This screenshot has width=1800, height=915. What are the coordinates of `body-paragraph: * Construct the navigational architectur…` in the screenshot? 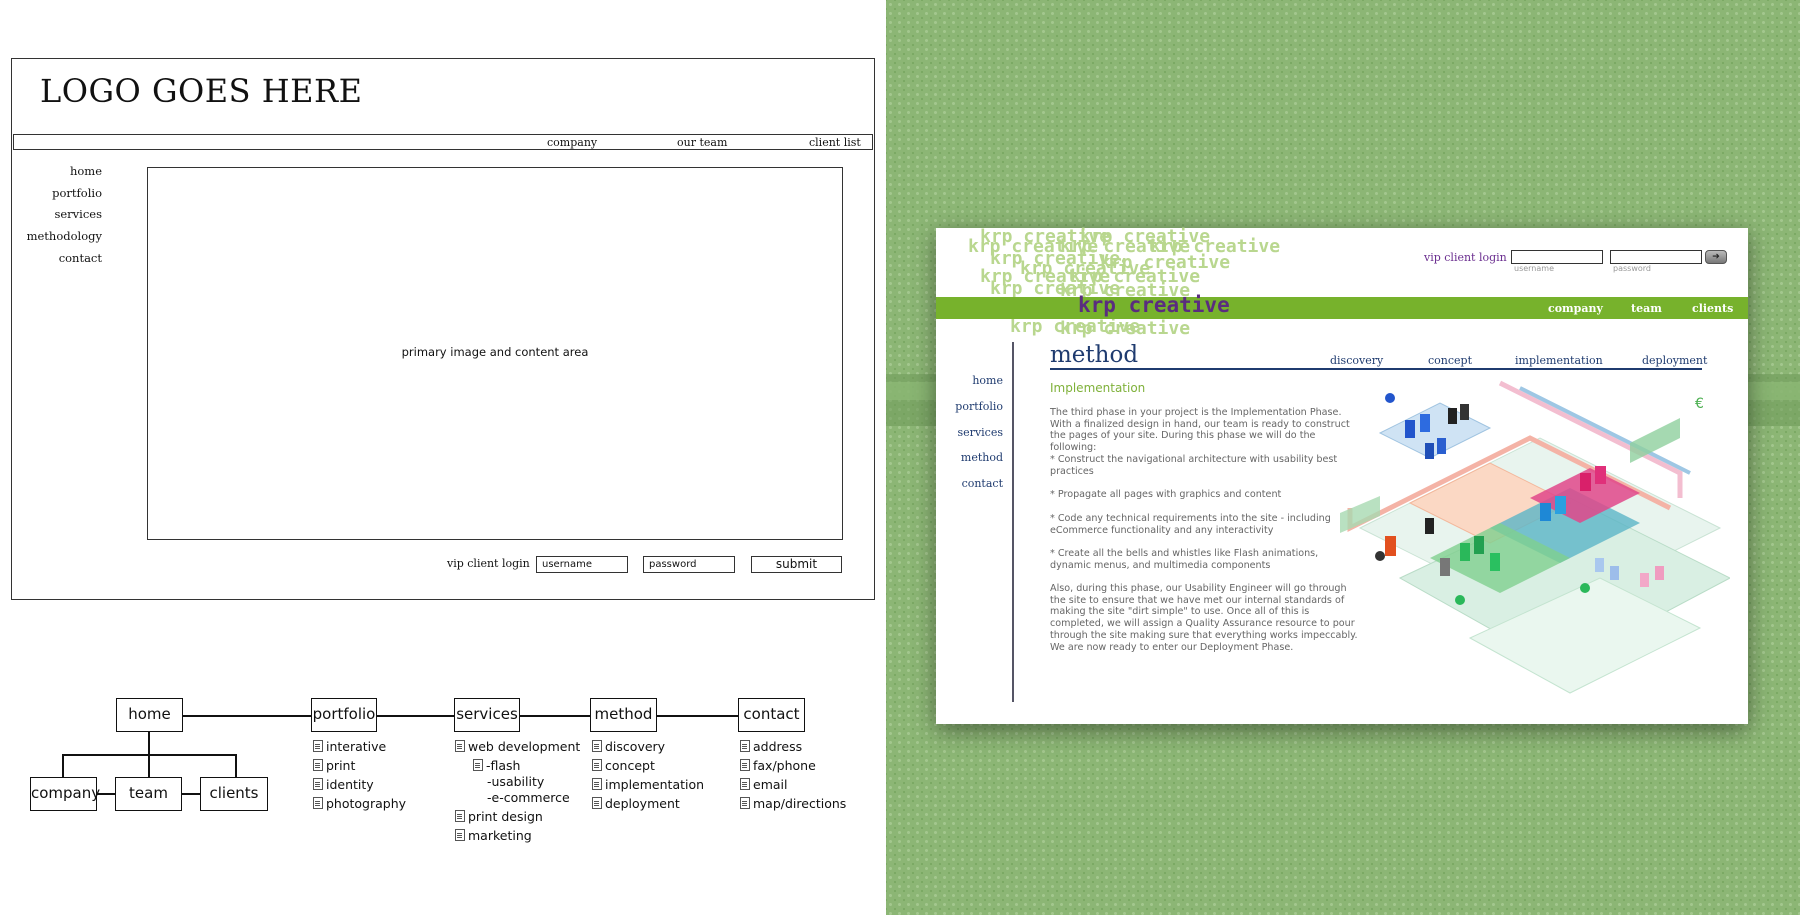 It's located at (1194, 465).